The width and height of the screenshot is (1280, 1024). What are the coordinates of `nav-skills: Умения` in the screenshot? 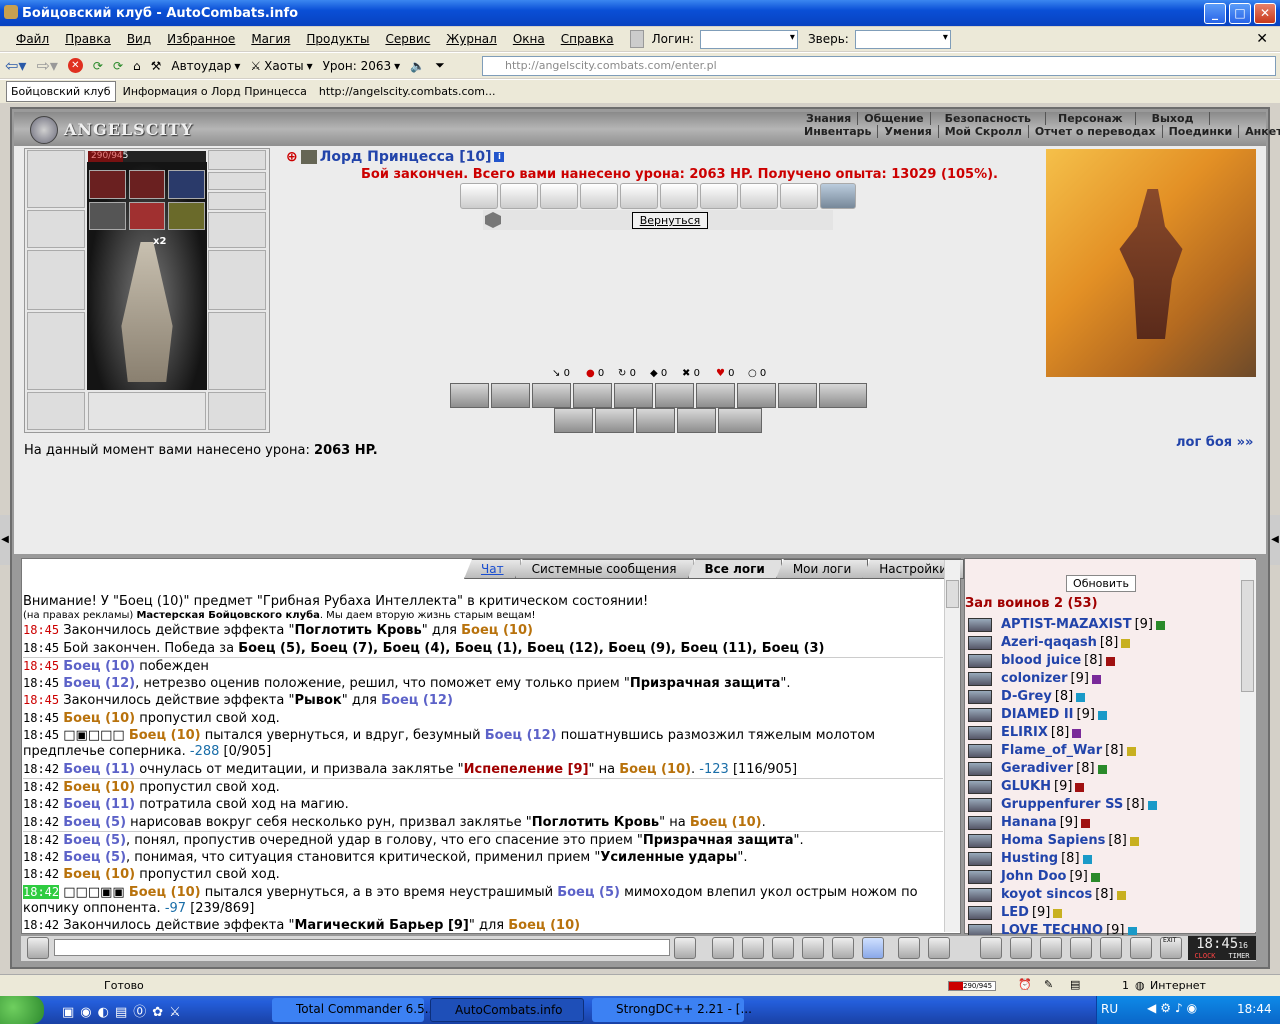 It's located at (908, 131).